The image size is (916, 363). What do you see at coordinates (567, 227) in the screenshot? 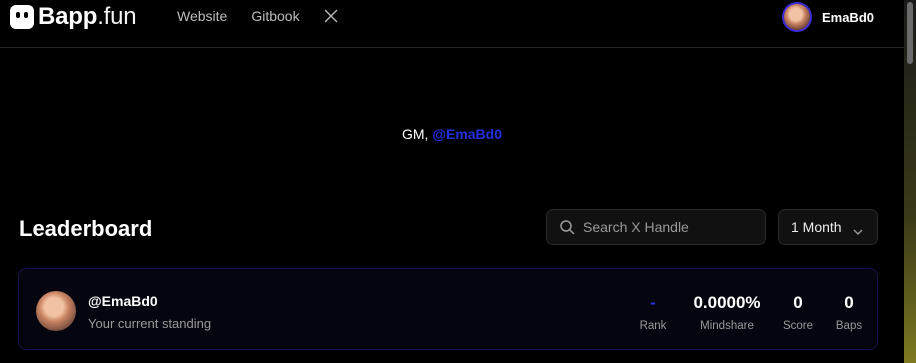
I see `search-icon` at bounding box center [567, 227].